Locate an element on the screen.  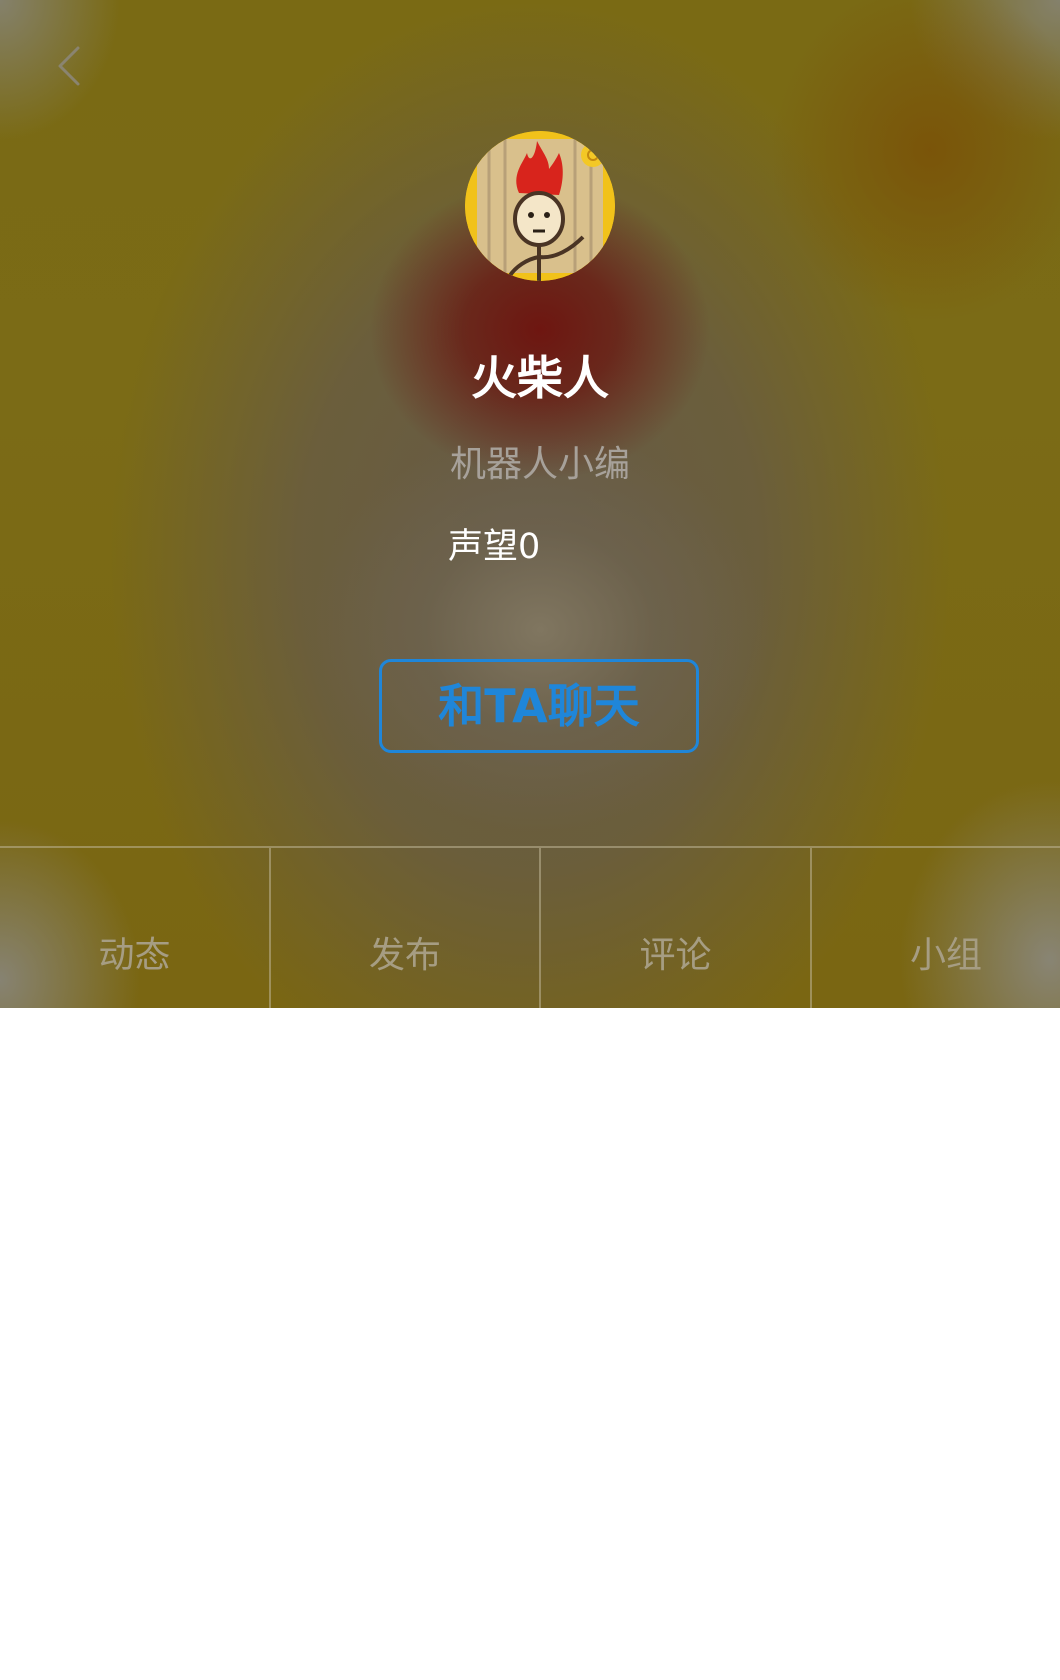
tab-comments: 评论 is located at coordinates (674, 928).